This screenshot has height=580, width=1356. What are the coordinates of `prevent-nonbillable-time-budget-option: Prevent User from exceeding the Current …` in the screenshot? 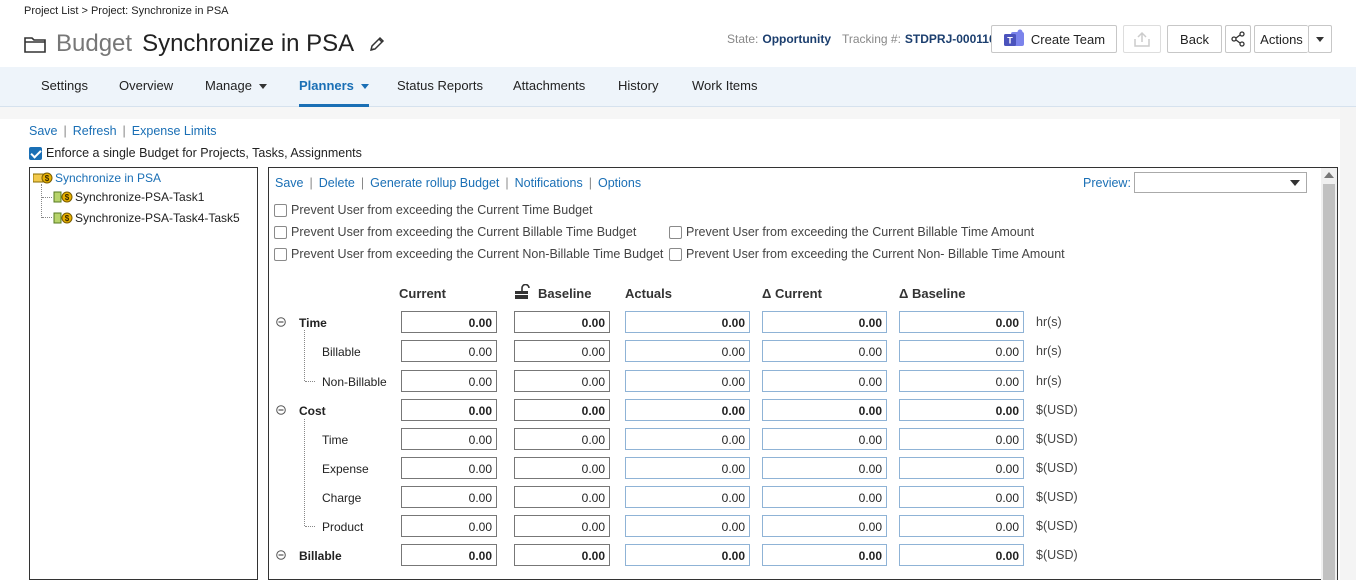 It's located at (468, 254).